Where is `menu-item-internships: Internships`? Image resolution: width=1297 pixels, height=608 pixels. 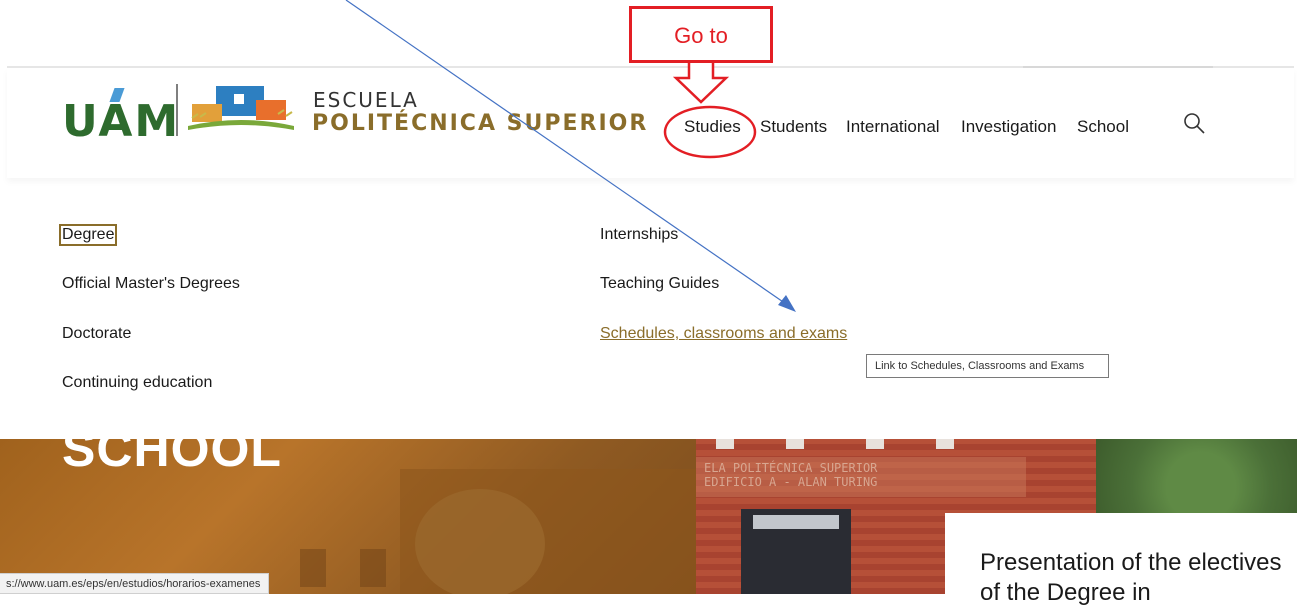 menu-item-internships: Internships is located at coordinates (639, 235).